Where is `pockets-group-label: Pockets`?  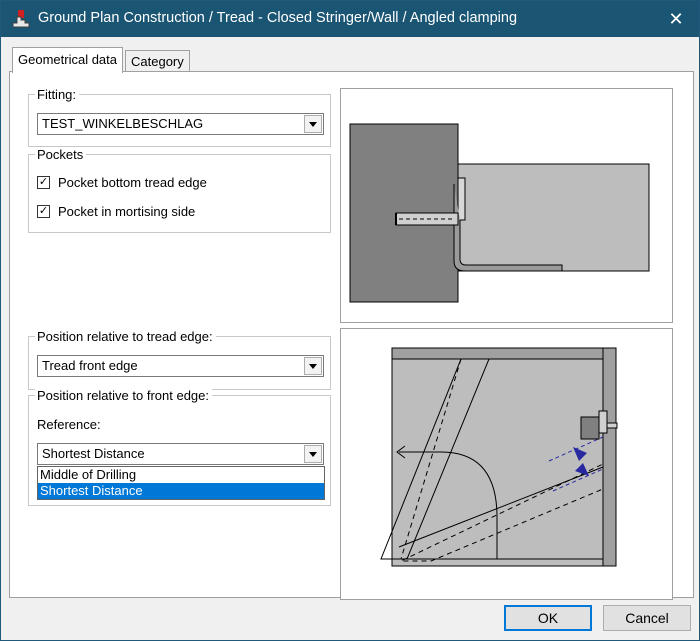
pockets-group-label: Pockets is located at coordinates (61, 154).